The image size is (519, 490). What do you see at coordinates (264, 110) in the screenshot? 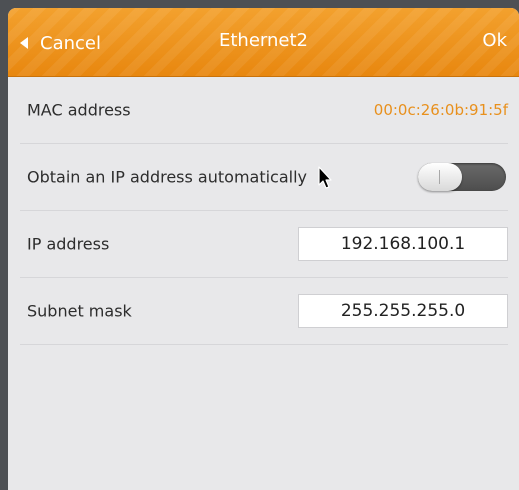
I see `mac-address-row: MAC address 00:0c:26:0b:91:5f` at bounding box center [264, 110].